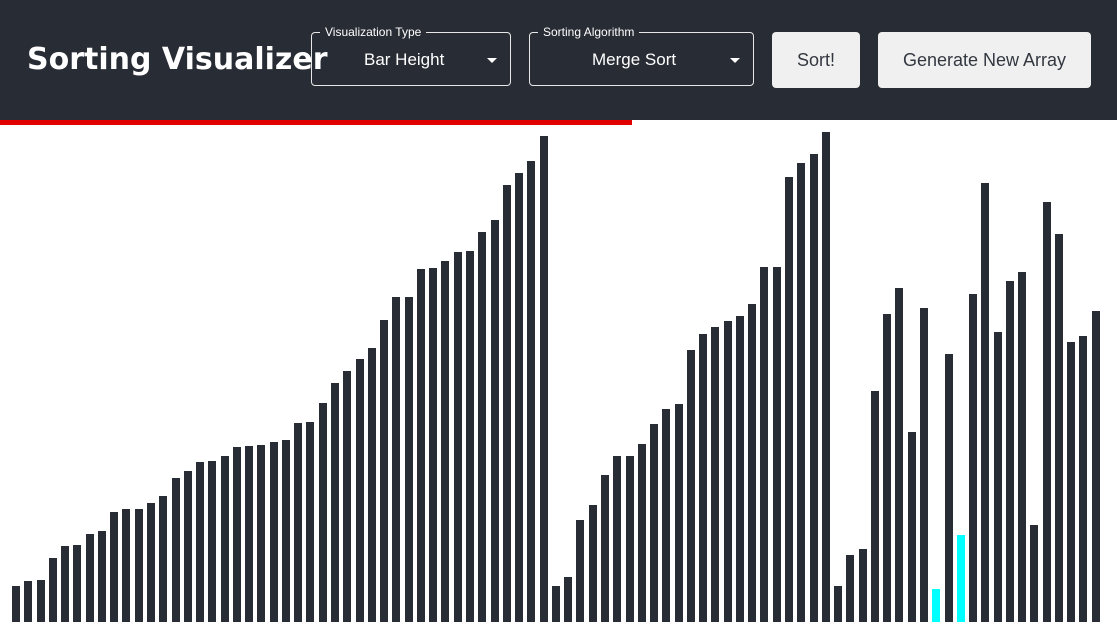 The width and height of the screenshot is (1117, 632). Describe the element at coordinates (404, 59) in the screenshot. I see `visualization-type-value: Bar Height` at that location.